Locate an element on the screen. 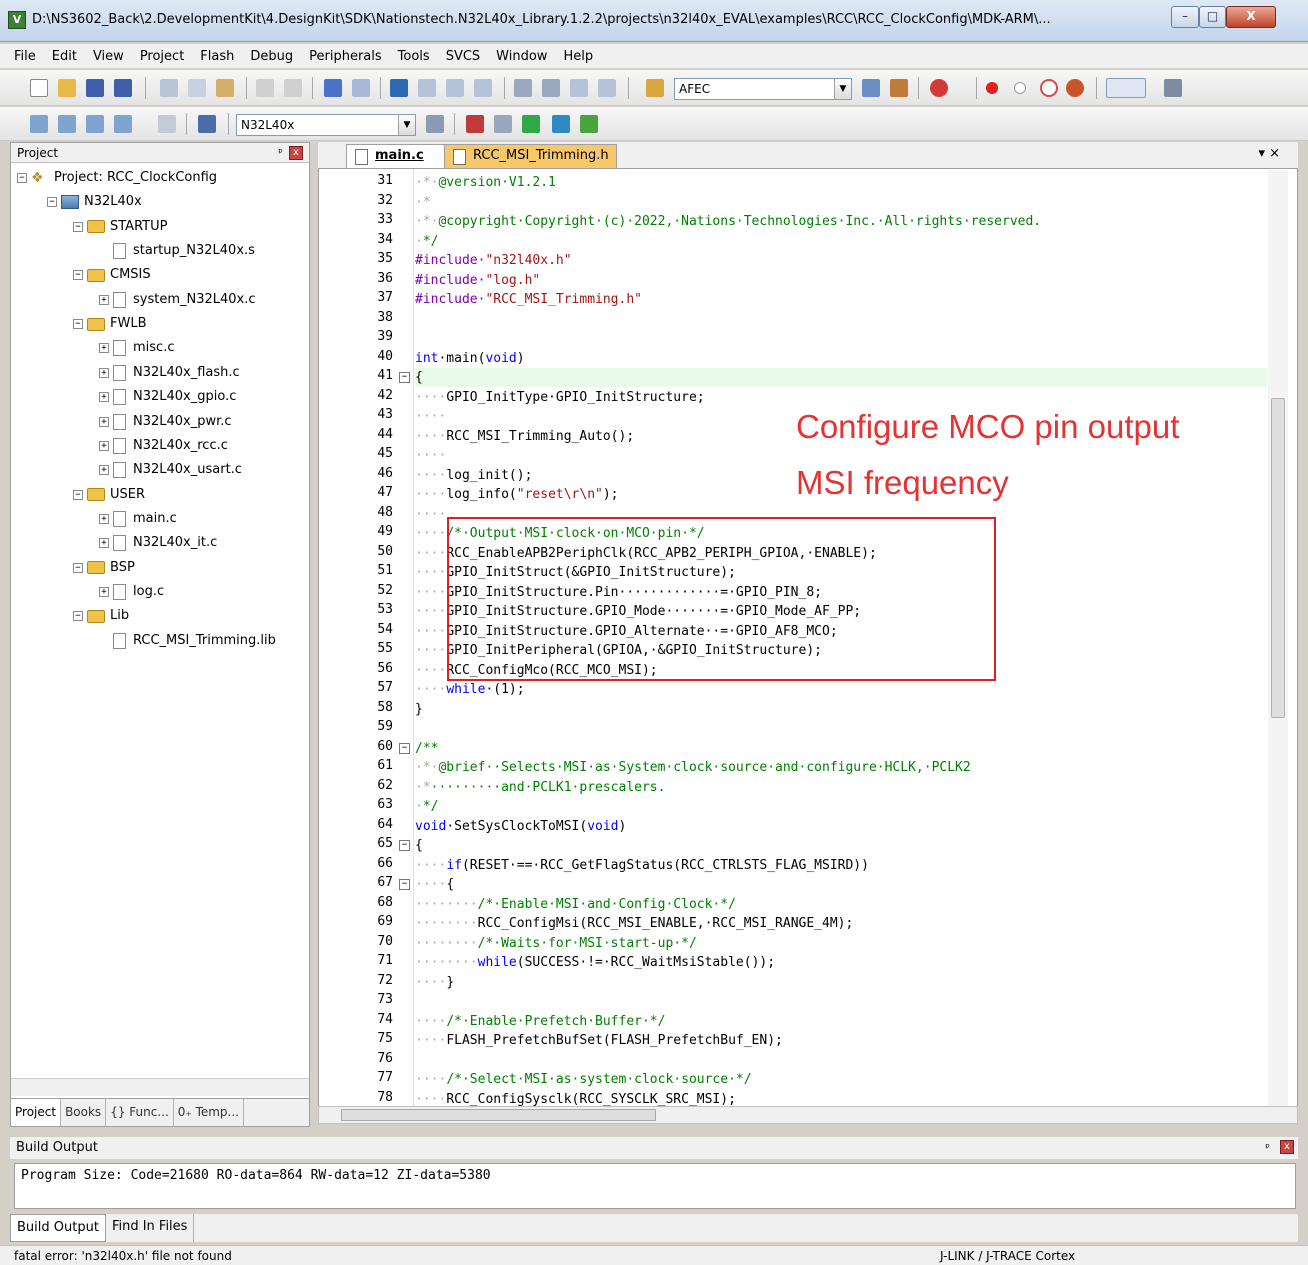 This screenshot has width=1308, height=1265. menu-edit: Edit is located at coordinates (64, 56).